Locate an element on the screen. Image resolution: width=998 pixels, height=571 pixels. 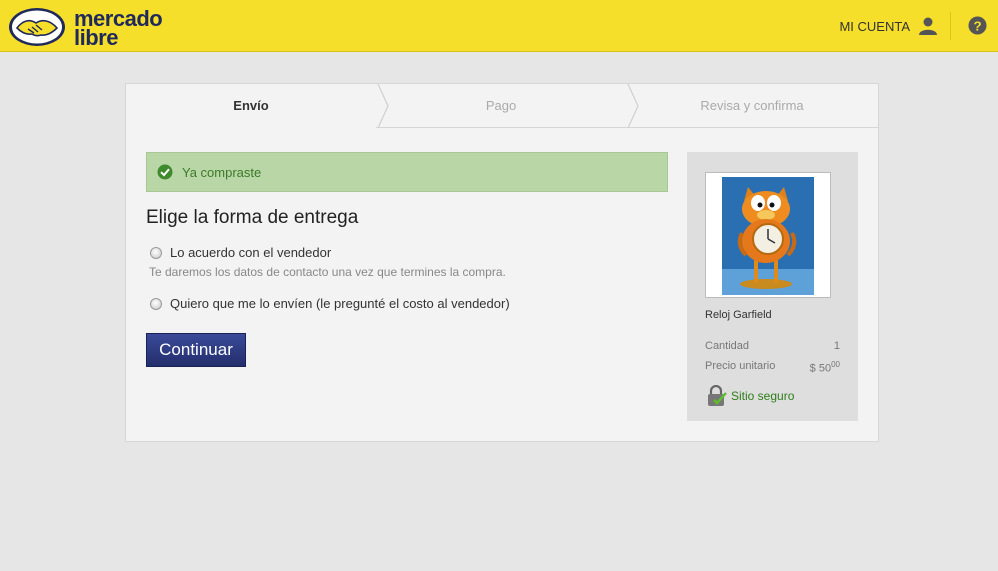
item-name: Reloj Garfield is located at coordinates (738, 315).